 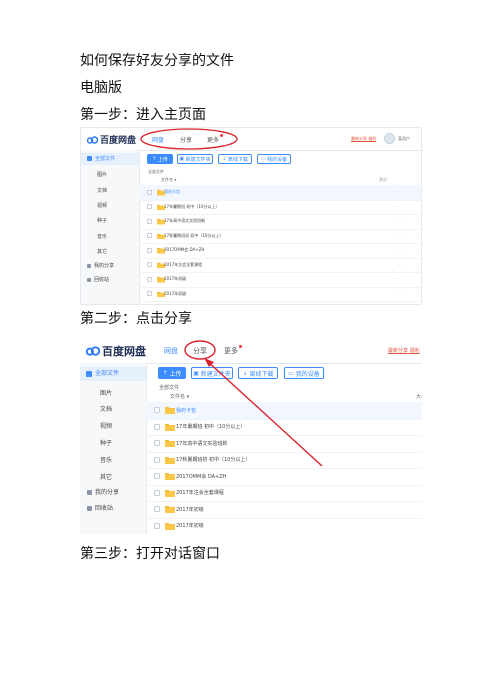 I want to click on baidu-pan-logo: 百度网盘, so click(x=116, y=351).